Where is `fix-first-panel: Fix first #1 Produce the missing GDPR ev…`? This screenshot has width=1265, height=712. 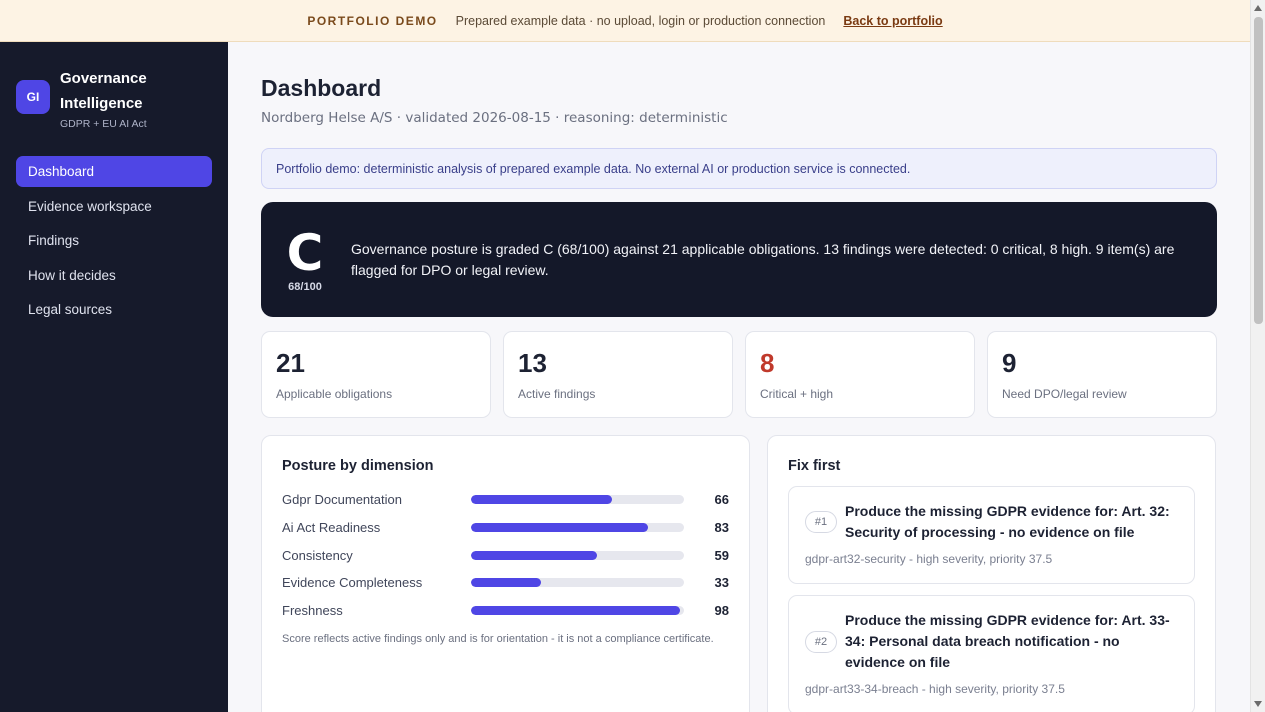
fix-first-panel: Fix first #1 Produce the missing GDPR ev… is located at coordinates (991, 573).